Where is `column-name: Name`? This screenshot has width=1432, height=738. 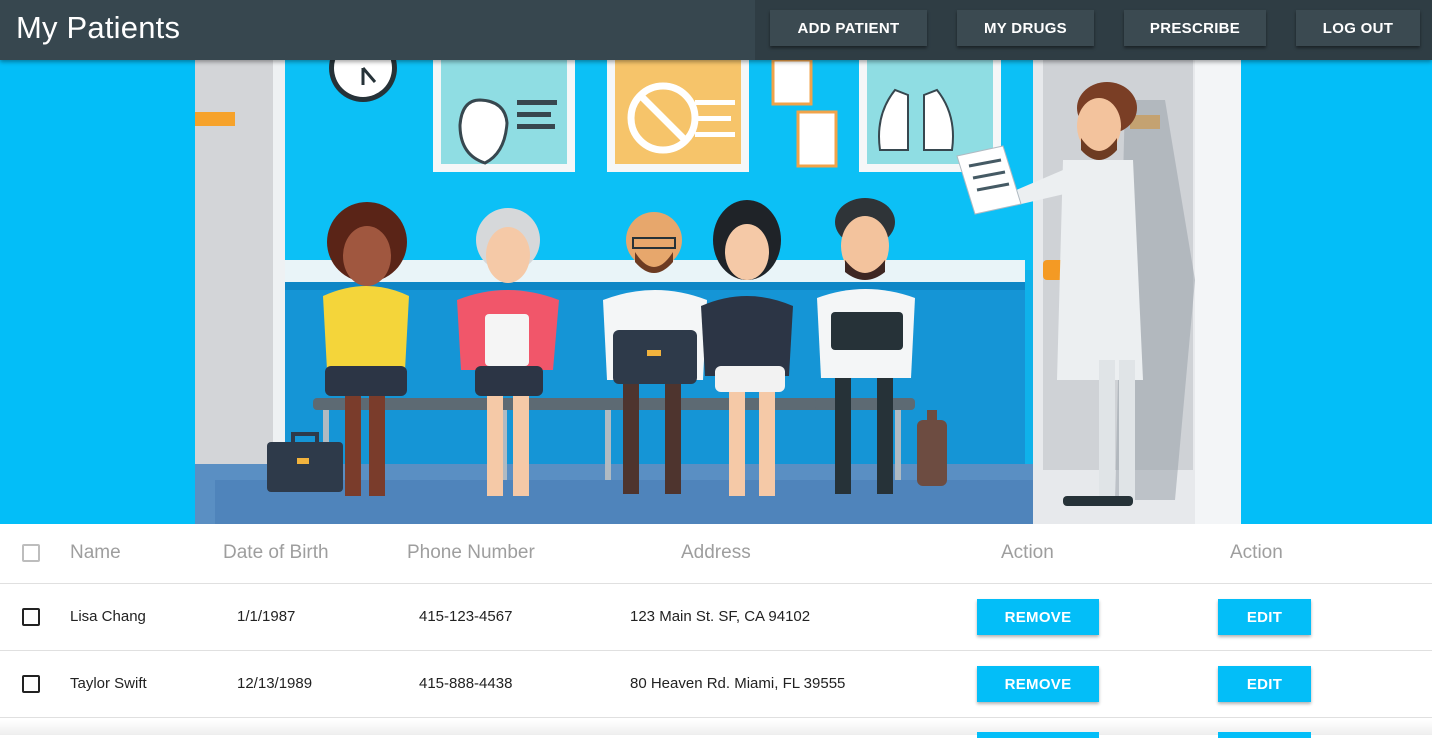 column-name: Name is located at coordinates (95, 552).